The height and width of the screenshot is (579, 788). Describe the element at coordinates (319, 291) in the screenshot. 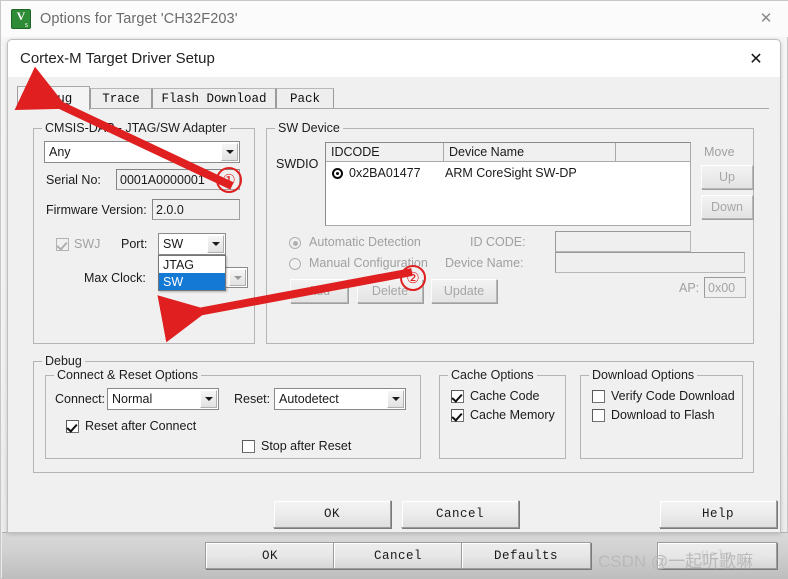

I see `add-button: Add` at that location.